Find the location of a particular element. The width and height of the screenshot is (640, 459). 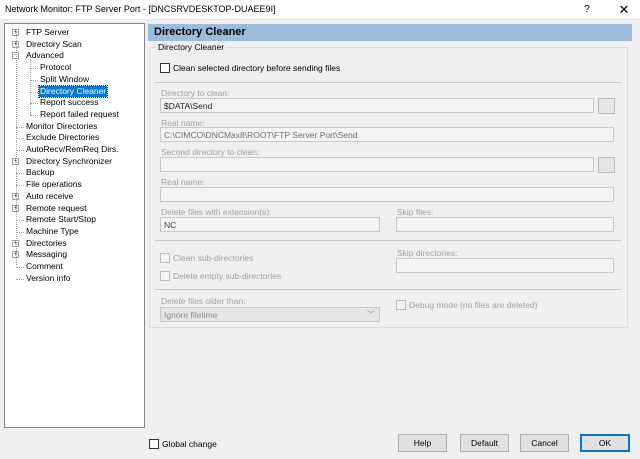

tree-item-split-window: Split Window is located at coordinates (64, 79).